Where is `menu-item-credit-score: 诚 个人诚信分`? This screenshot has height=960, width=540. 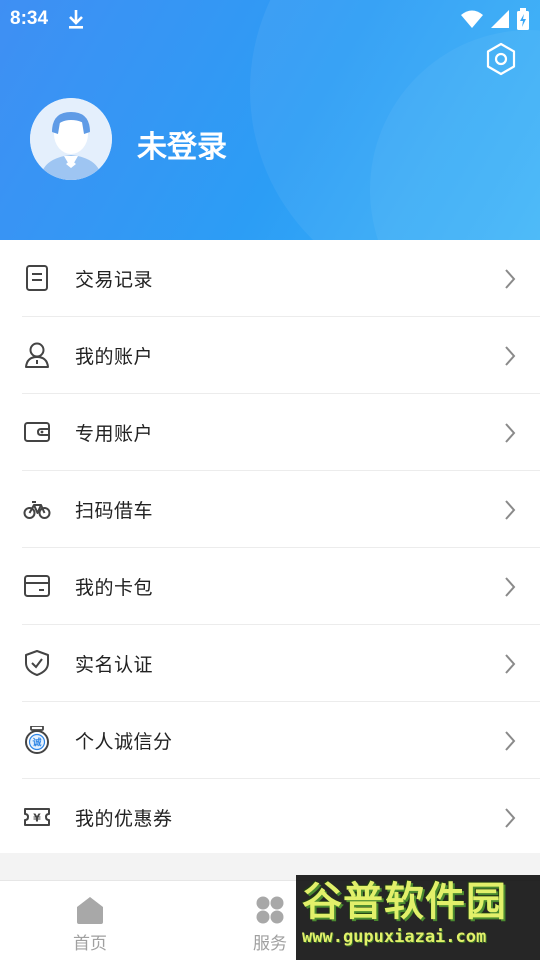
menu-item-credit-score: 诚 个人诚信分 is located at coordinates (270, 740).